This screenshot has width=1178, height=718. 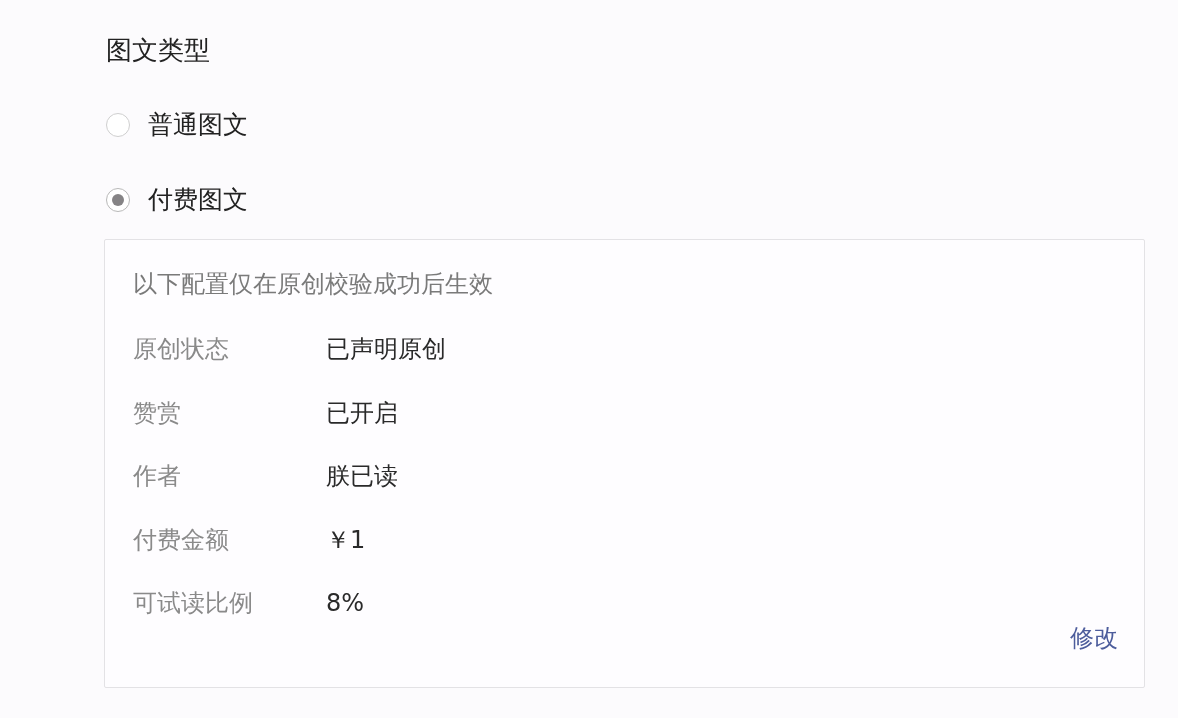 I want to click on field-label: 作者, so click(x=157, y=476).